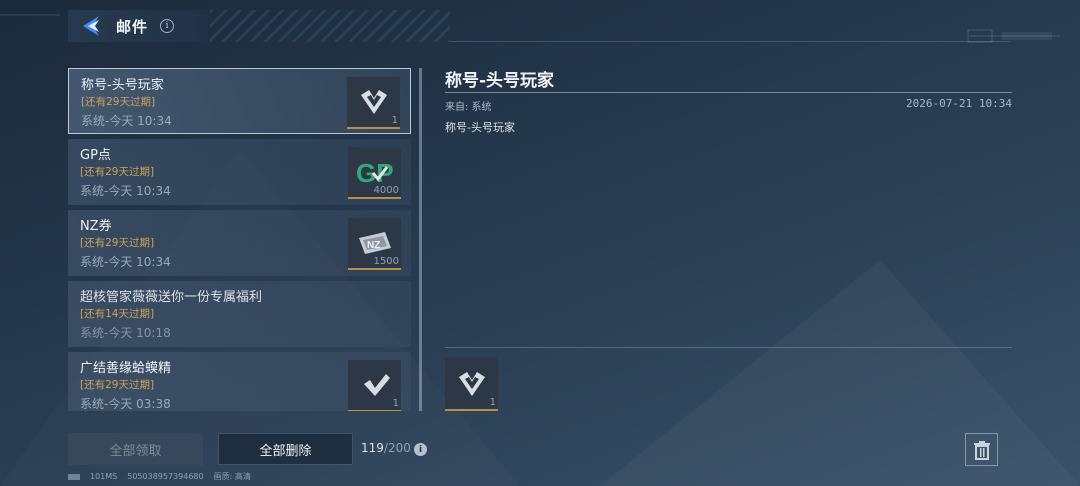 The width and height of the screenshot is (1080, 486). I want to click on back-button, so click(91, 26).